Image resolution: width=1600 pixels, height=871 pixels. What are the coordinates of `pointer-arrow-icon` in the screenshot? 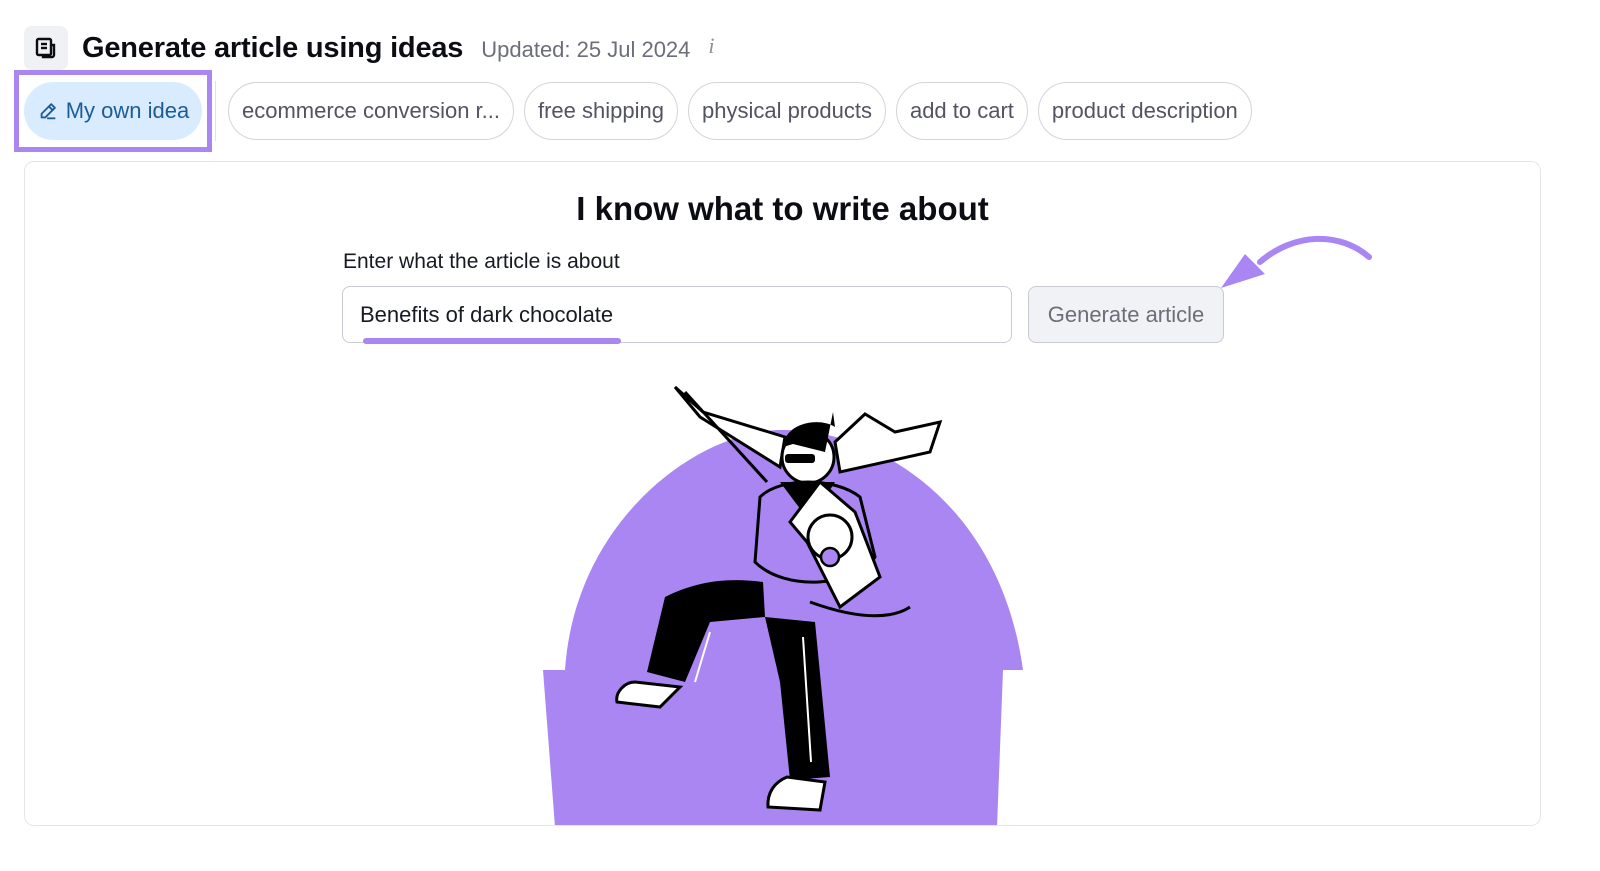 It's located at (1296, 261).